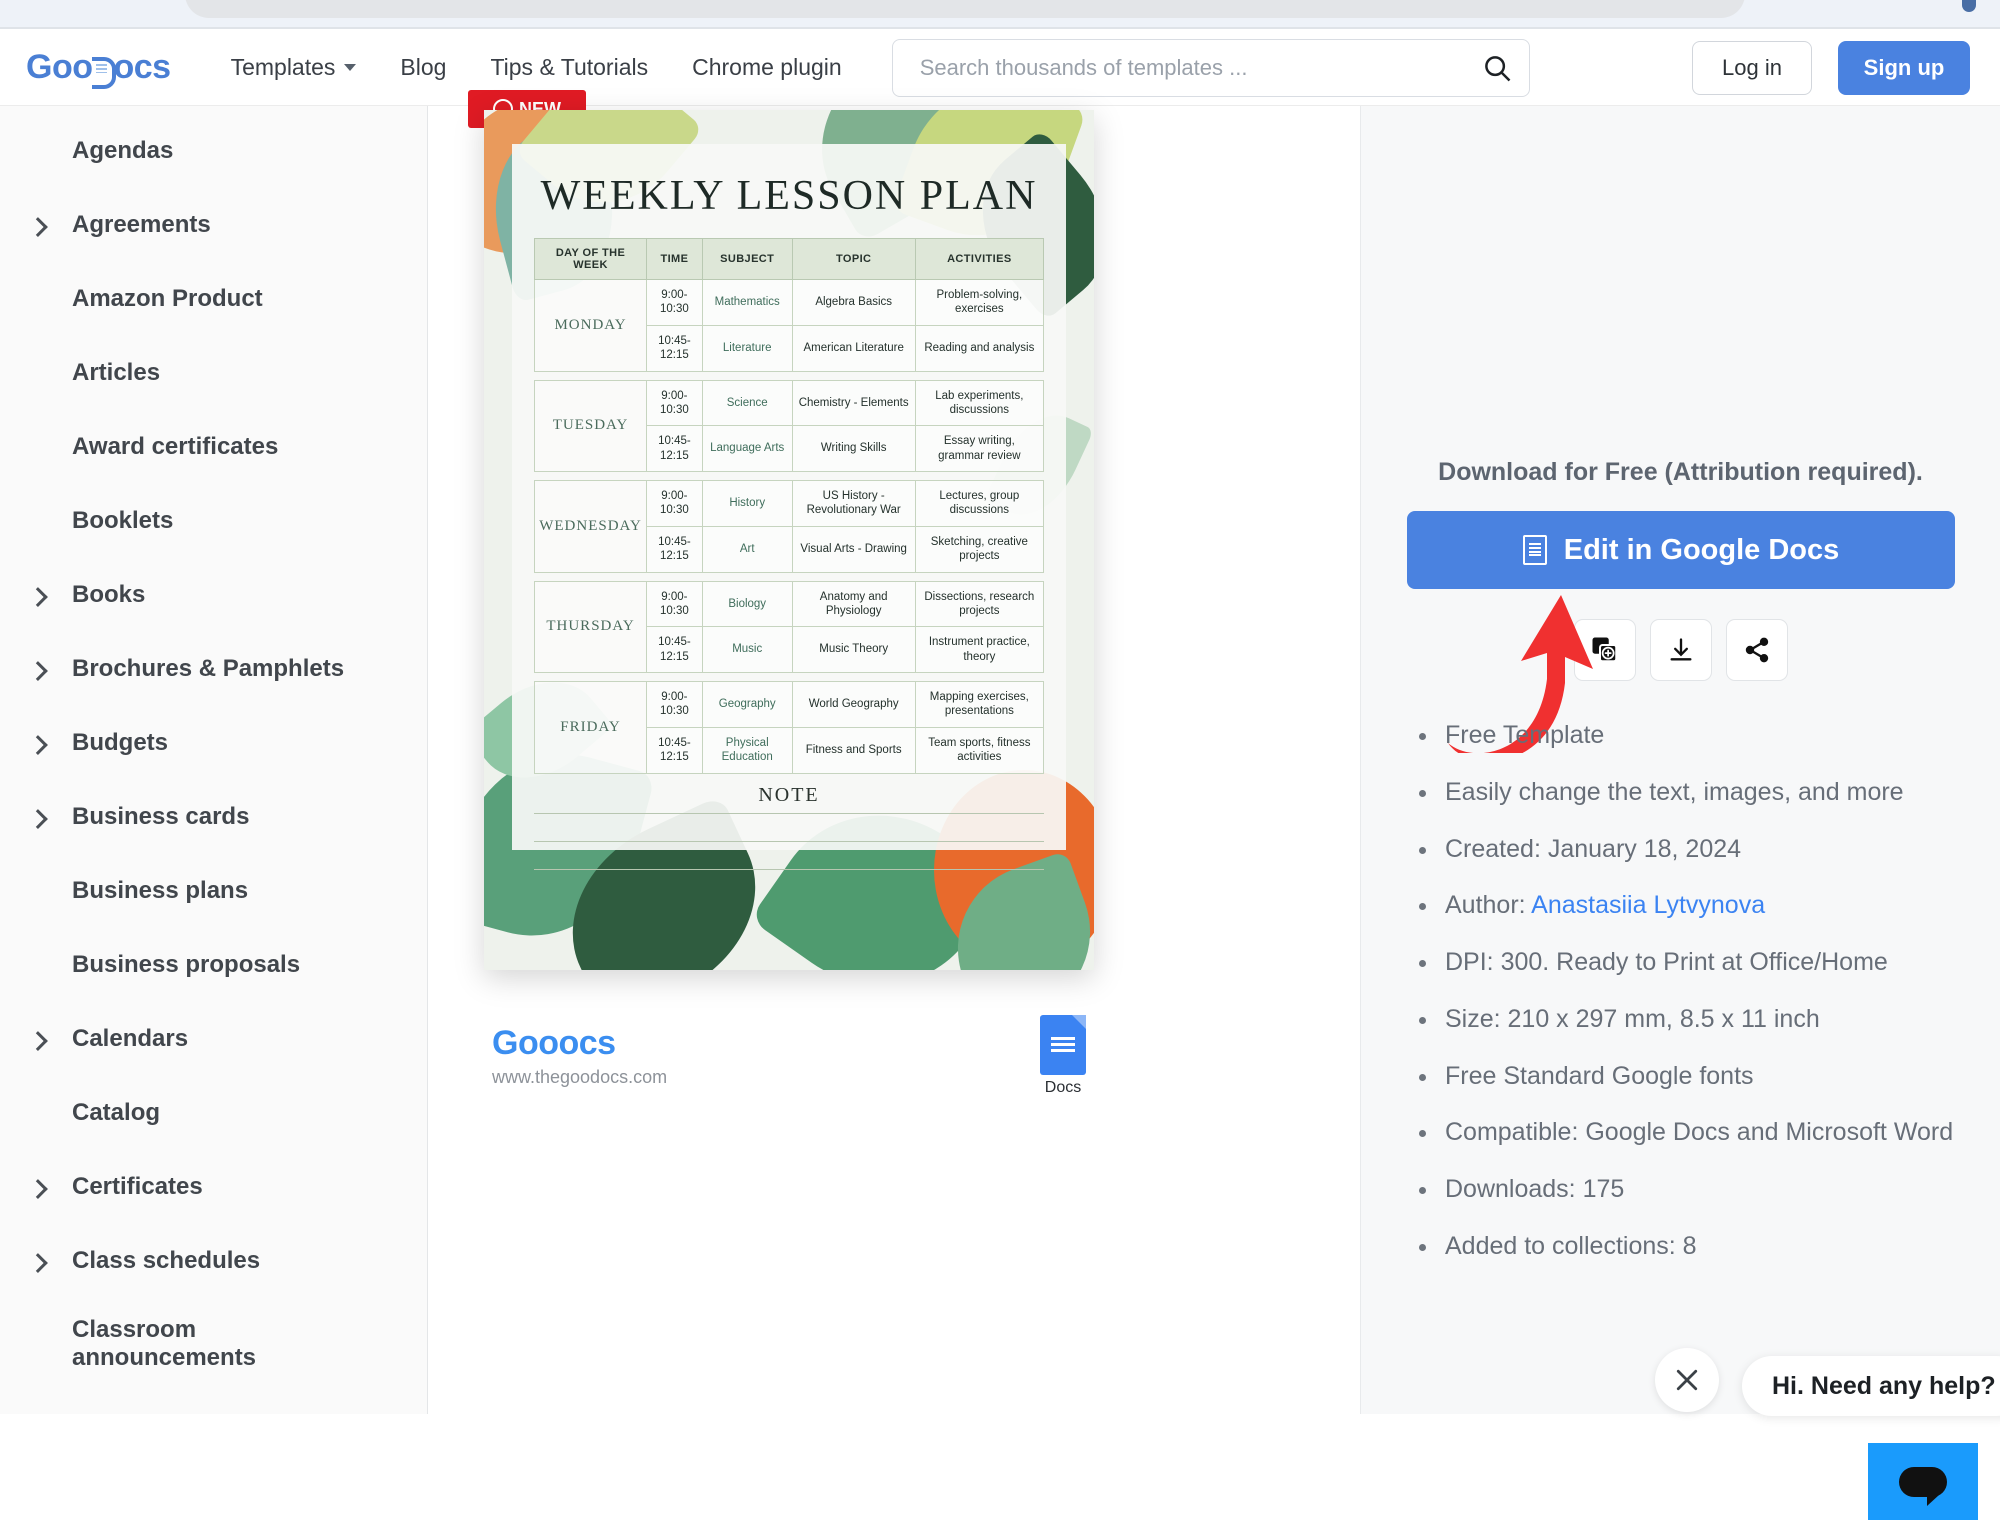  What do you see at coordinates (167, 298) in the screenshot?
I see `sidebar-item-label: Amazon Product` at bounding box center [167, 298].